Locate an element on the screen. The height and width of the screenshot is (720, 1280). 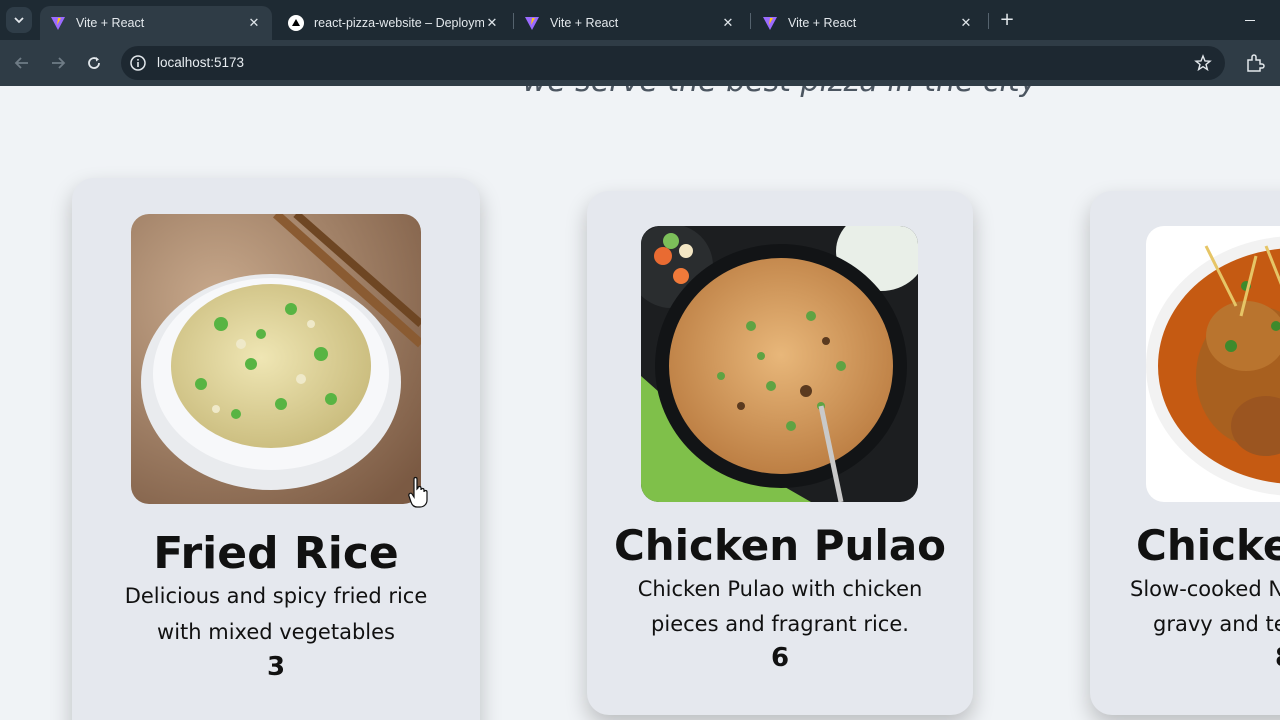
url-text: localhost:5173 is located at coordinates (200, 62).